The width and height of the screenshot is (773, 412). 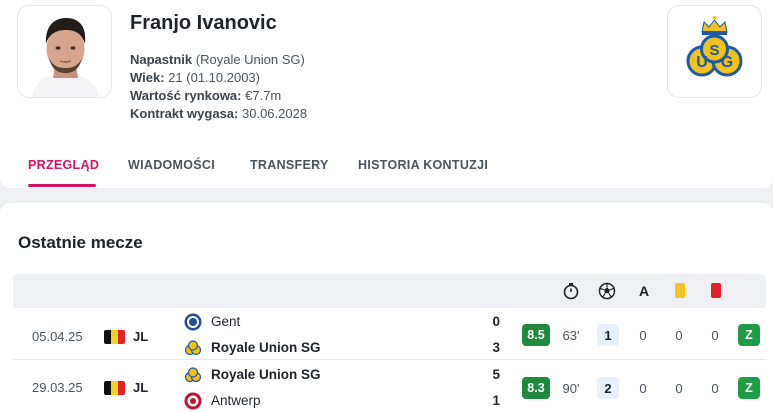 What do you see at coordinates (607, 291) in the screenshot?
I see `football-icon` at bounding box center [607, 291].